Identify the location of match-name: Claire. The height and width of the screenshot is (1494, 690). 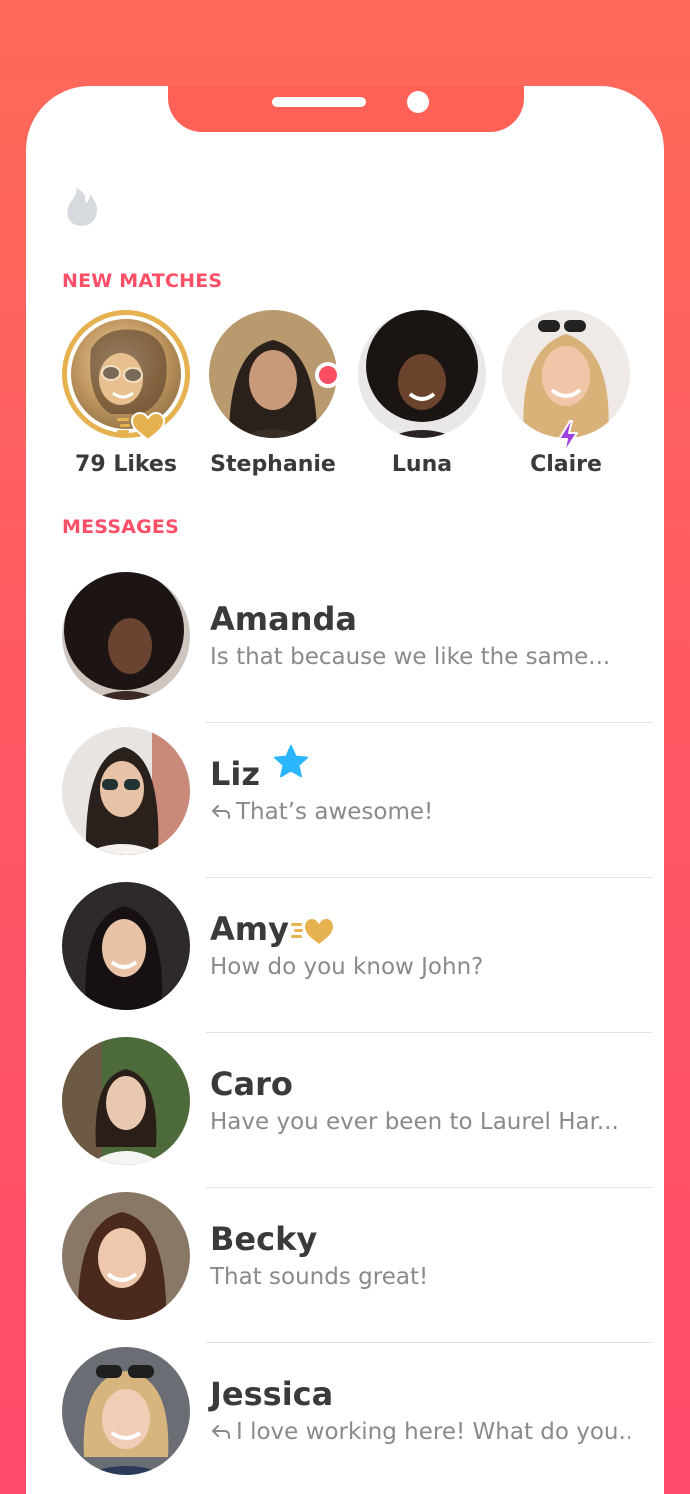
(566, 464).